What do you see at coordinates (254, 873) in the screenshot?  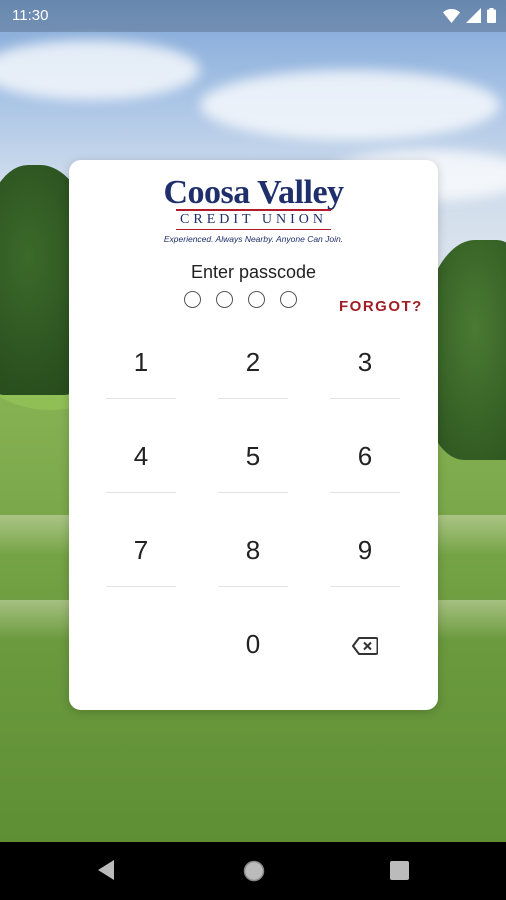 I see `home-icon` at bounding box center [254, 873].